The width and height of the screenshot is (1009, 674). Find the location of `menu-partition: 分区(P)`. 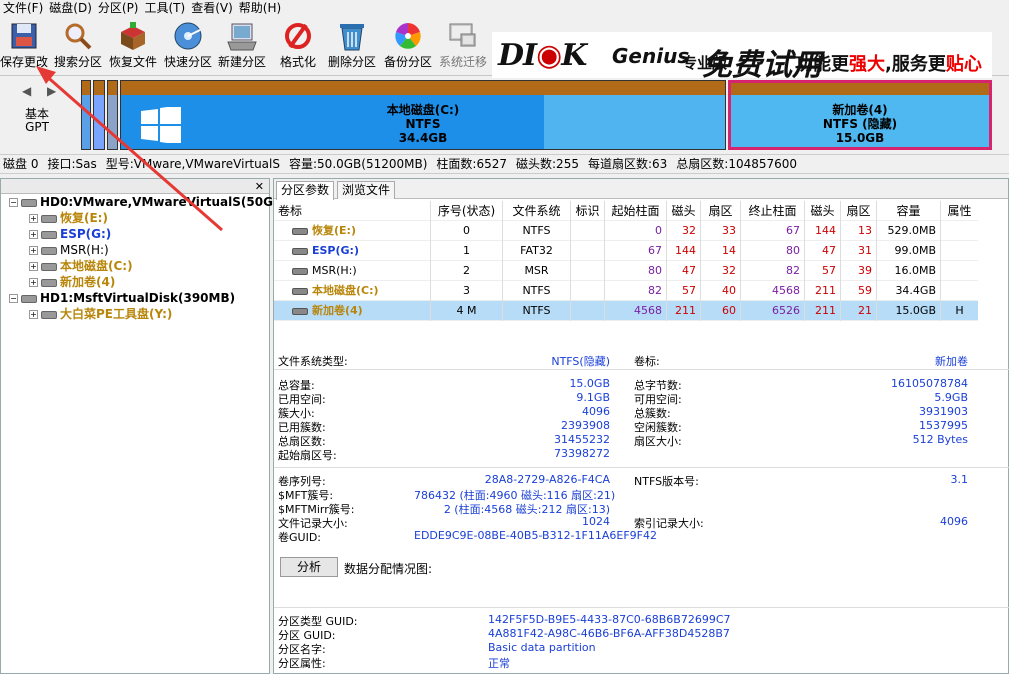

menu-partition: 分区(P) is located at coordinates (118, 8).